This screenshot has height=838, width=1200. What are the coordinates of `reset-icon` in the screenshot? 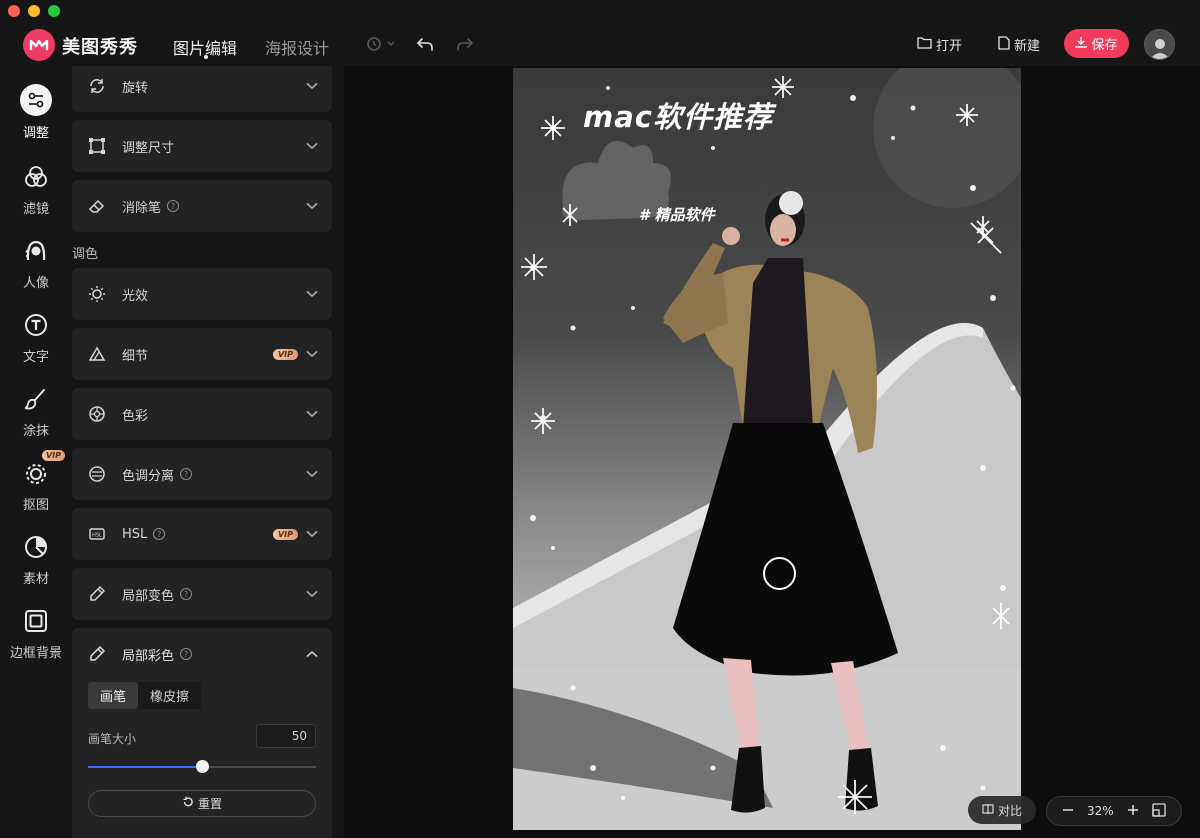 It's located at (188, 803).